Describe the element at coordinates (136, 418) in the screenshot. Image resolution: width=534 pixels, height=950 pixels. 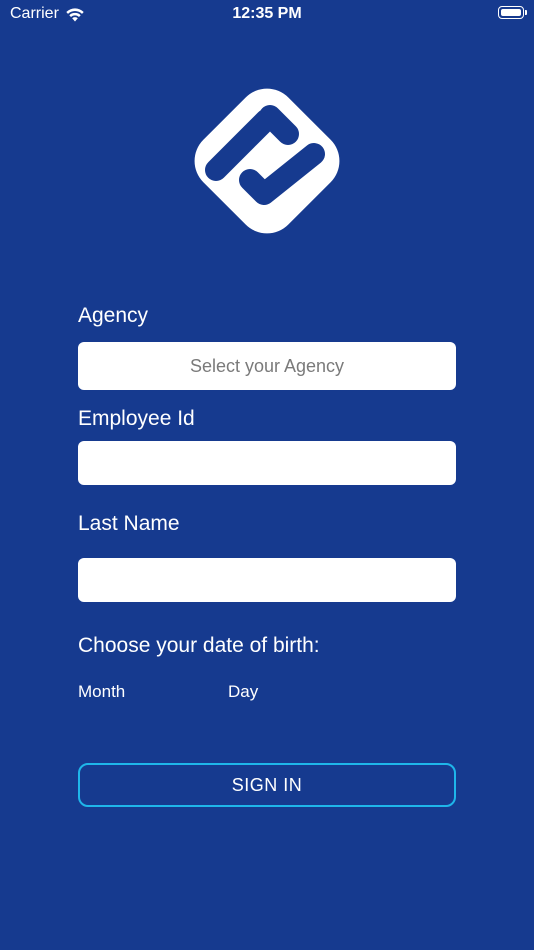
I see `employee-id-label: Employee Id` at that location.